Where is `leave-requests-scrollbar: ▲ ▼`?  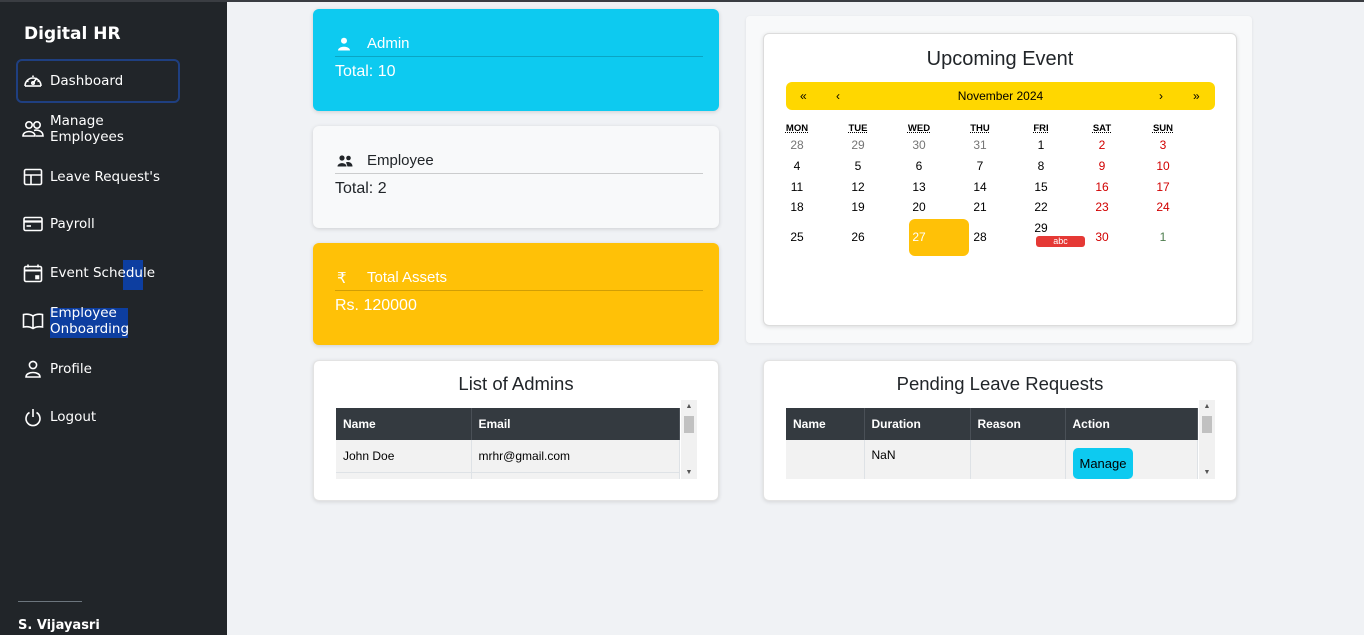 leave-requests-scrollbar: ▲ ▼ is located at coordinates (1207, 439).